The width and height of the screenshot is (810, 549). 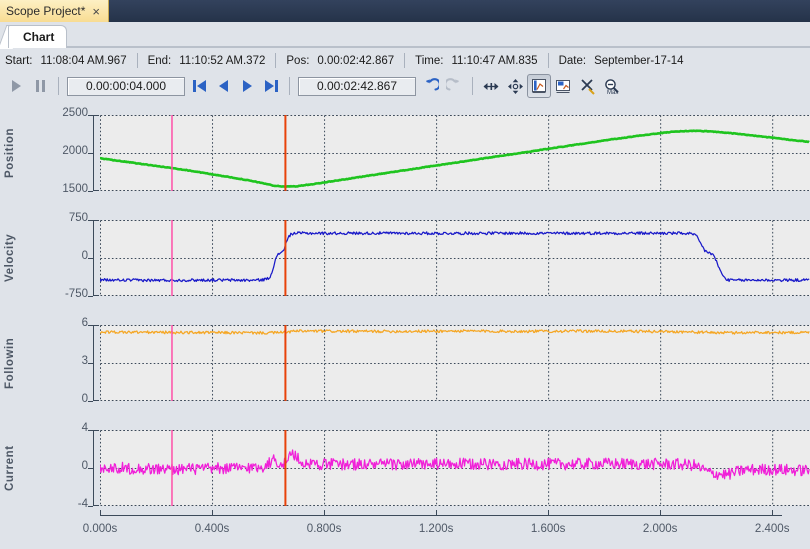 I want to click on play-button, so click(x=16, y=86).